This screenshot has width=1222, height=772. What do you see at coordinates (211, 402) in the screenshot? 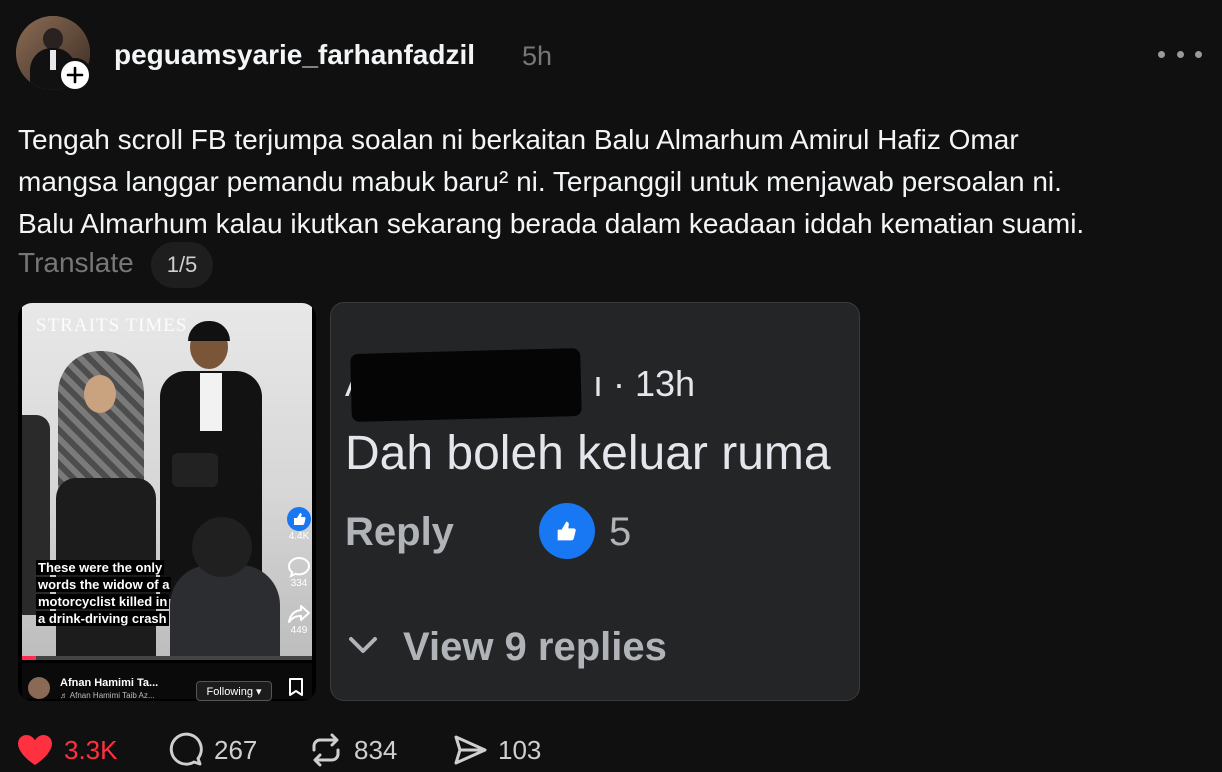
I see `lawyer-collar` at bounding box center [211, 402].